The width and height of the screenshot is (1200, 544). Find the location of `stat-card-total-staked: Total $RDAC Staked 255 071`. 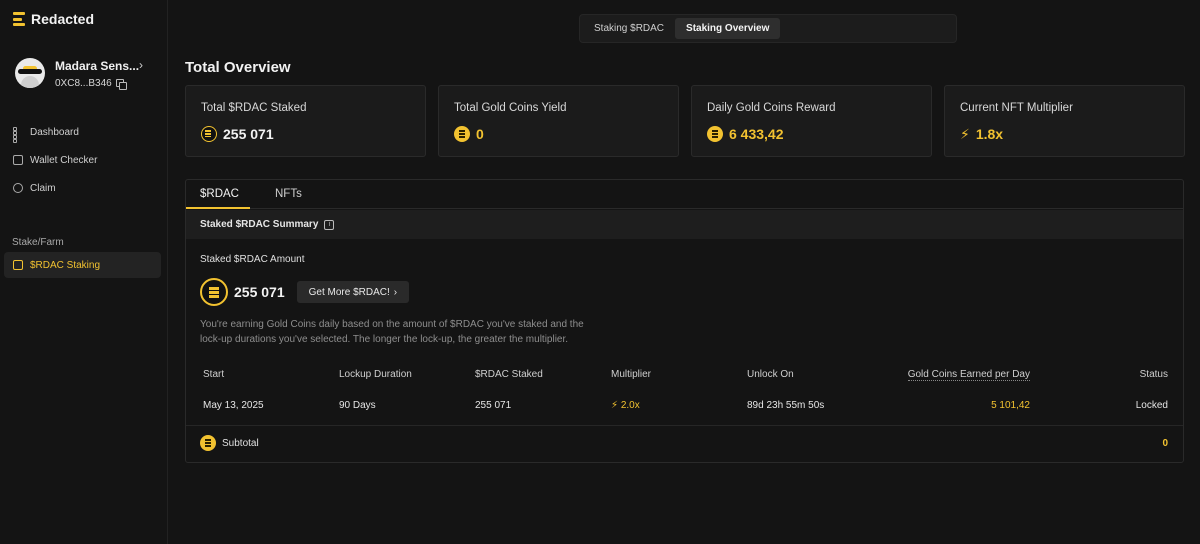

stat-card-total-staked: Total $RDAC Staked 255 071 is located at coordinates (305, 121).